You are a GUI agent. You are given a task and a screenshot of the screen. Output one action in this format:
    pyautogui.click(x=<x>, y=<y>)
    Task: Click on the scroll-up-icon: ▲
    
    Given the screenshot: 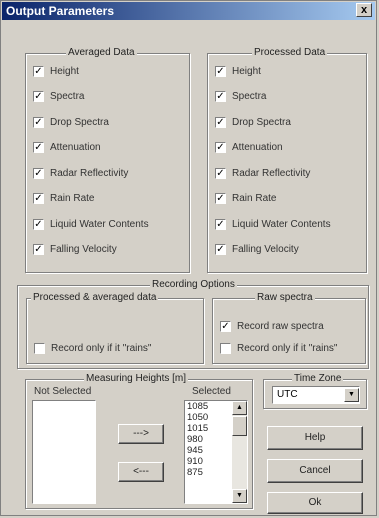 What is the action you would take?
    pyautogui.click(x=239, y=408)
    